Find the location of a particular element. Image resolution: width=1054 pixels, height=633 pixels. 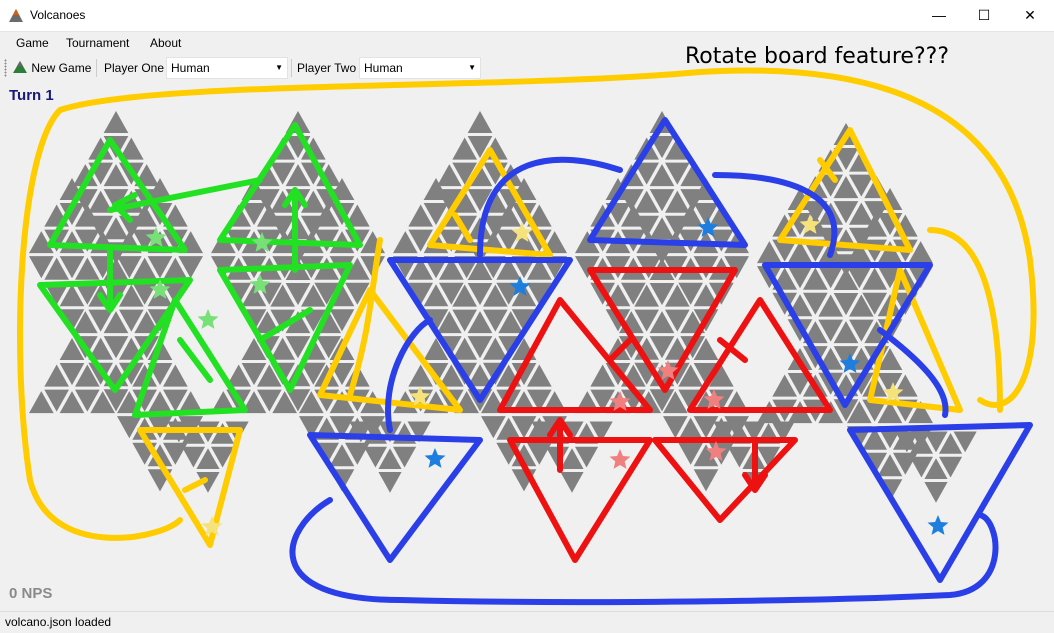

status-bar: volcano.json loaded is located at coordinates (527, 622).